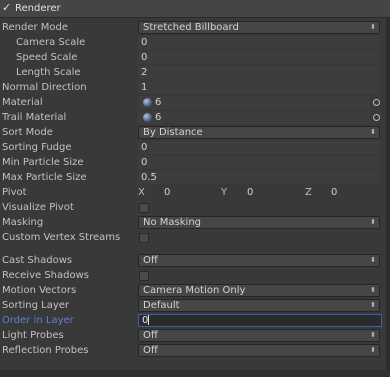 The width and height of the screenshot is (390, 377). Describe the element at coordinates (259, 222) in the screenshot. I see `masking-dropdown: No Masking ⬍` at that location.